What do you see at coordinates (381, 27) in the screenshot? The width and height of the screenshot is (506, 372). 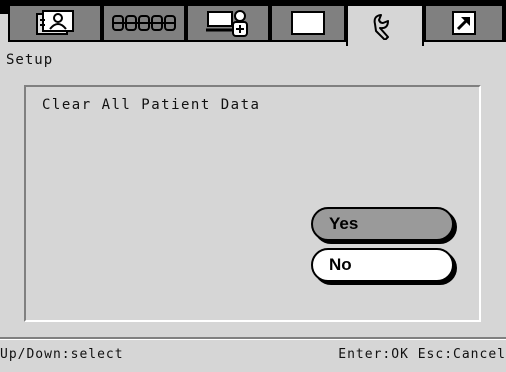 I see `wrench-icon` at bounding box center [381, 27].